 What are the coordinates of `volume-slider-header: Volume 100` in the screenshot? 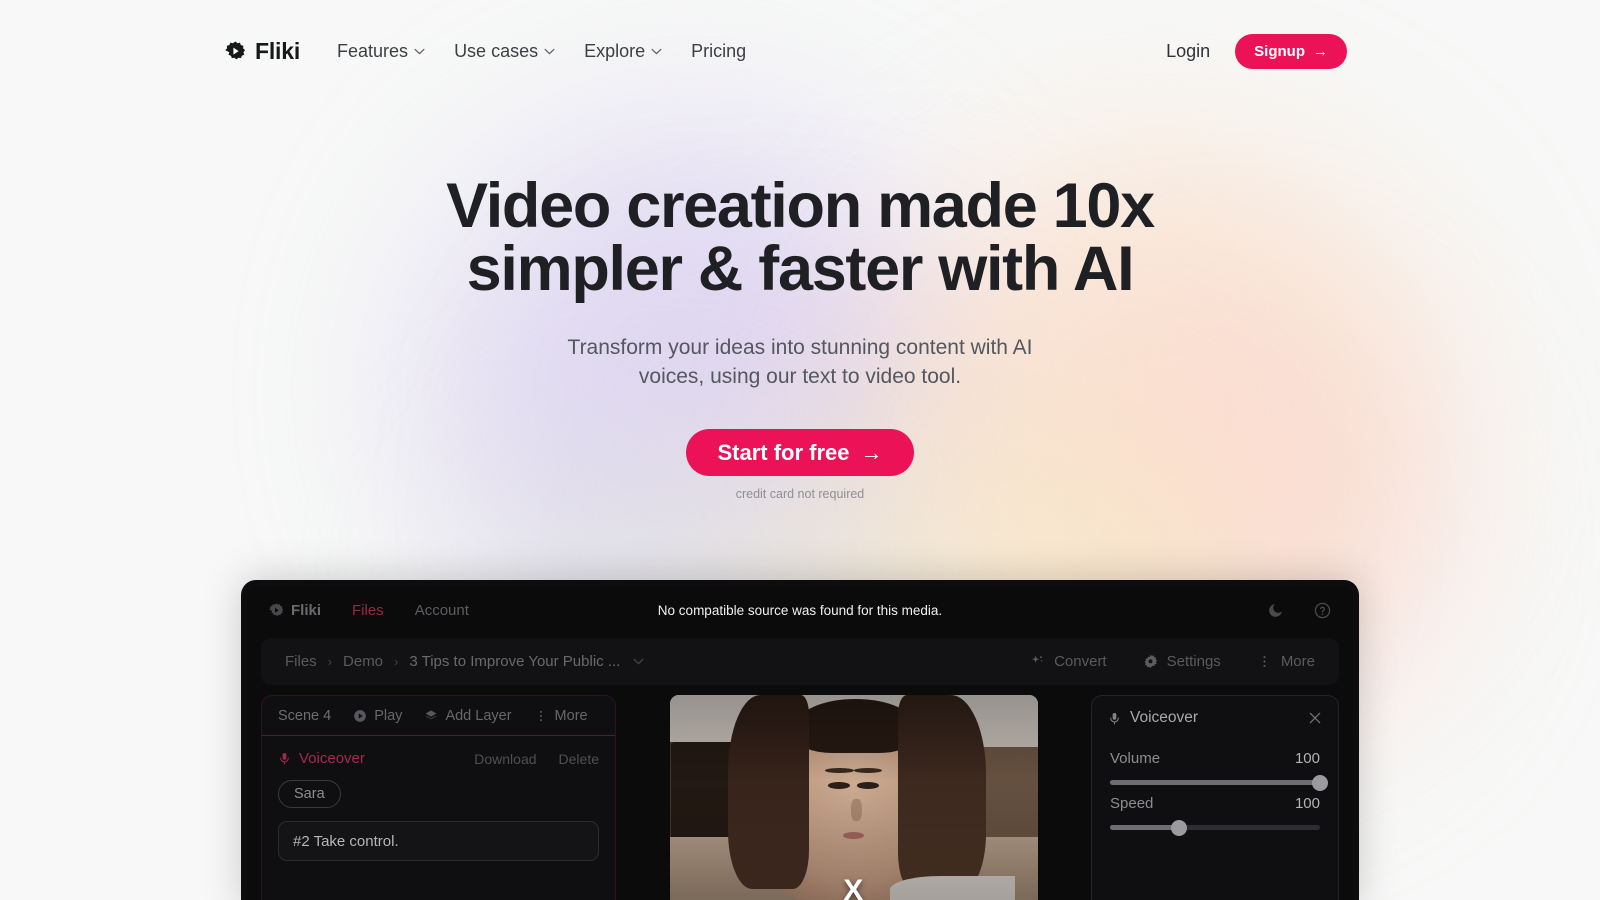 It's located at (1215, 758).